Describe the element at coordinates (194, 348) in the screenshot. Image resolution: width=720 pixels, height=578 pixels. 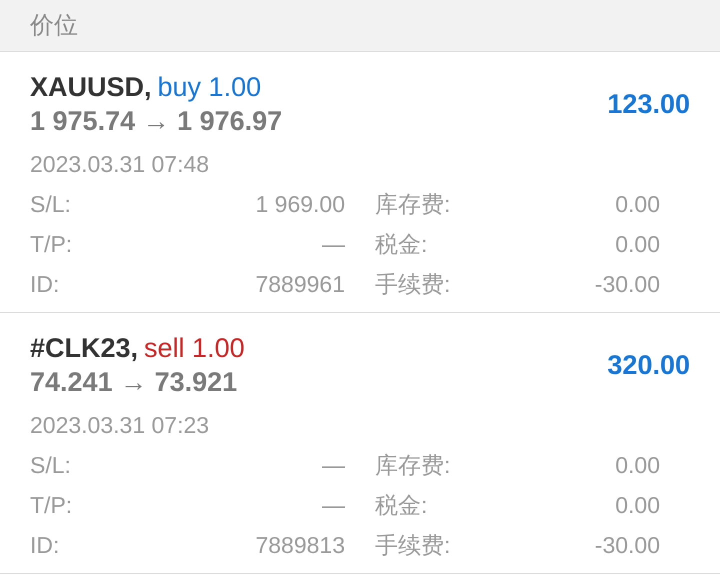
I see `order-type-label: sell 1.00` at that location.